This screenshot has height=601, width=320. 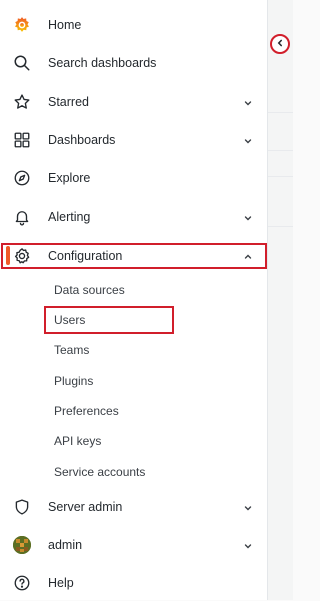 What do you see at coordinates (73, 381) in the screenshot?
I see `submenu-item-plugins: Plugins` at bounding box center [73, 381].